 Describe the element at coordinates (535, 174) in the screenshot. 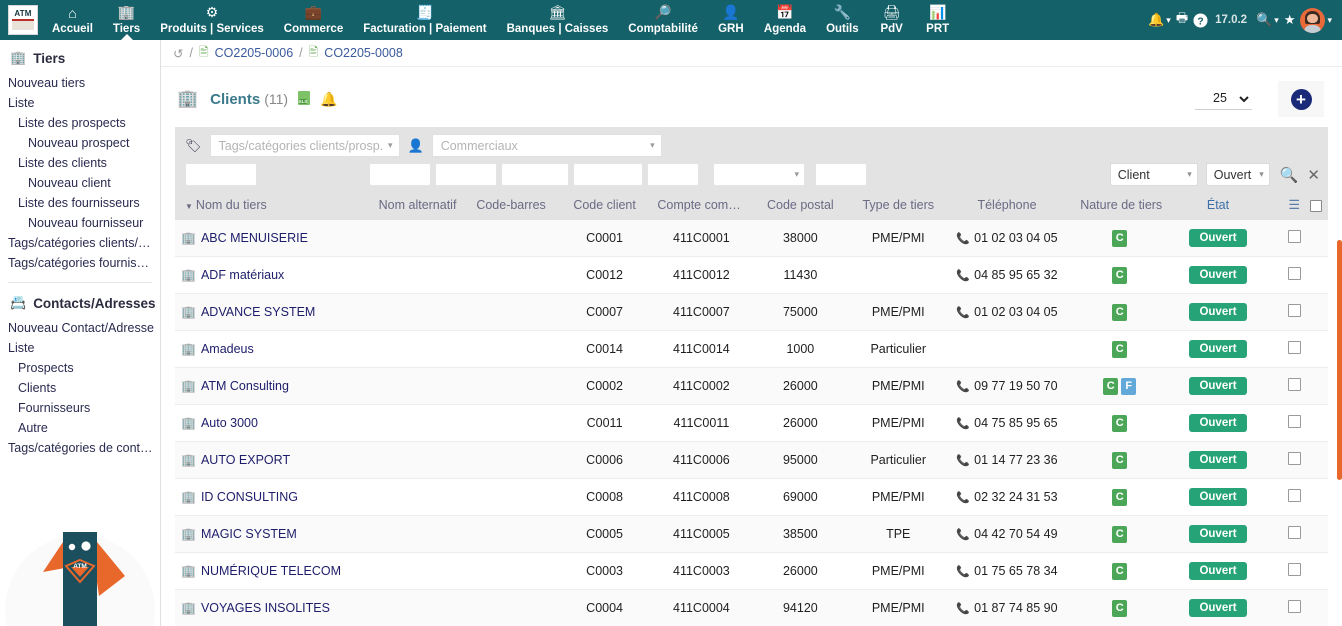

I see `filter-input-code-client` at that location.